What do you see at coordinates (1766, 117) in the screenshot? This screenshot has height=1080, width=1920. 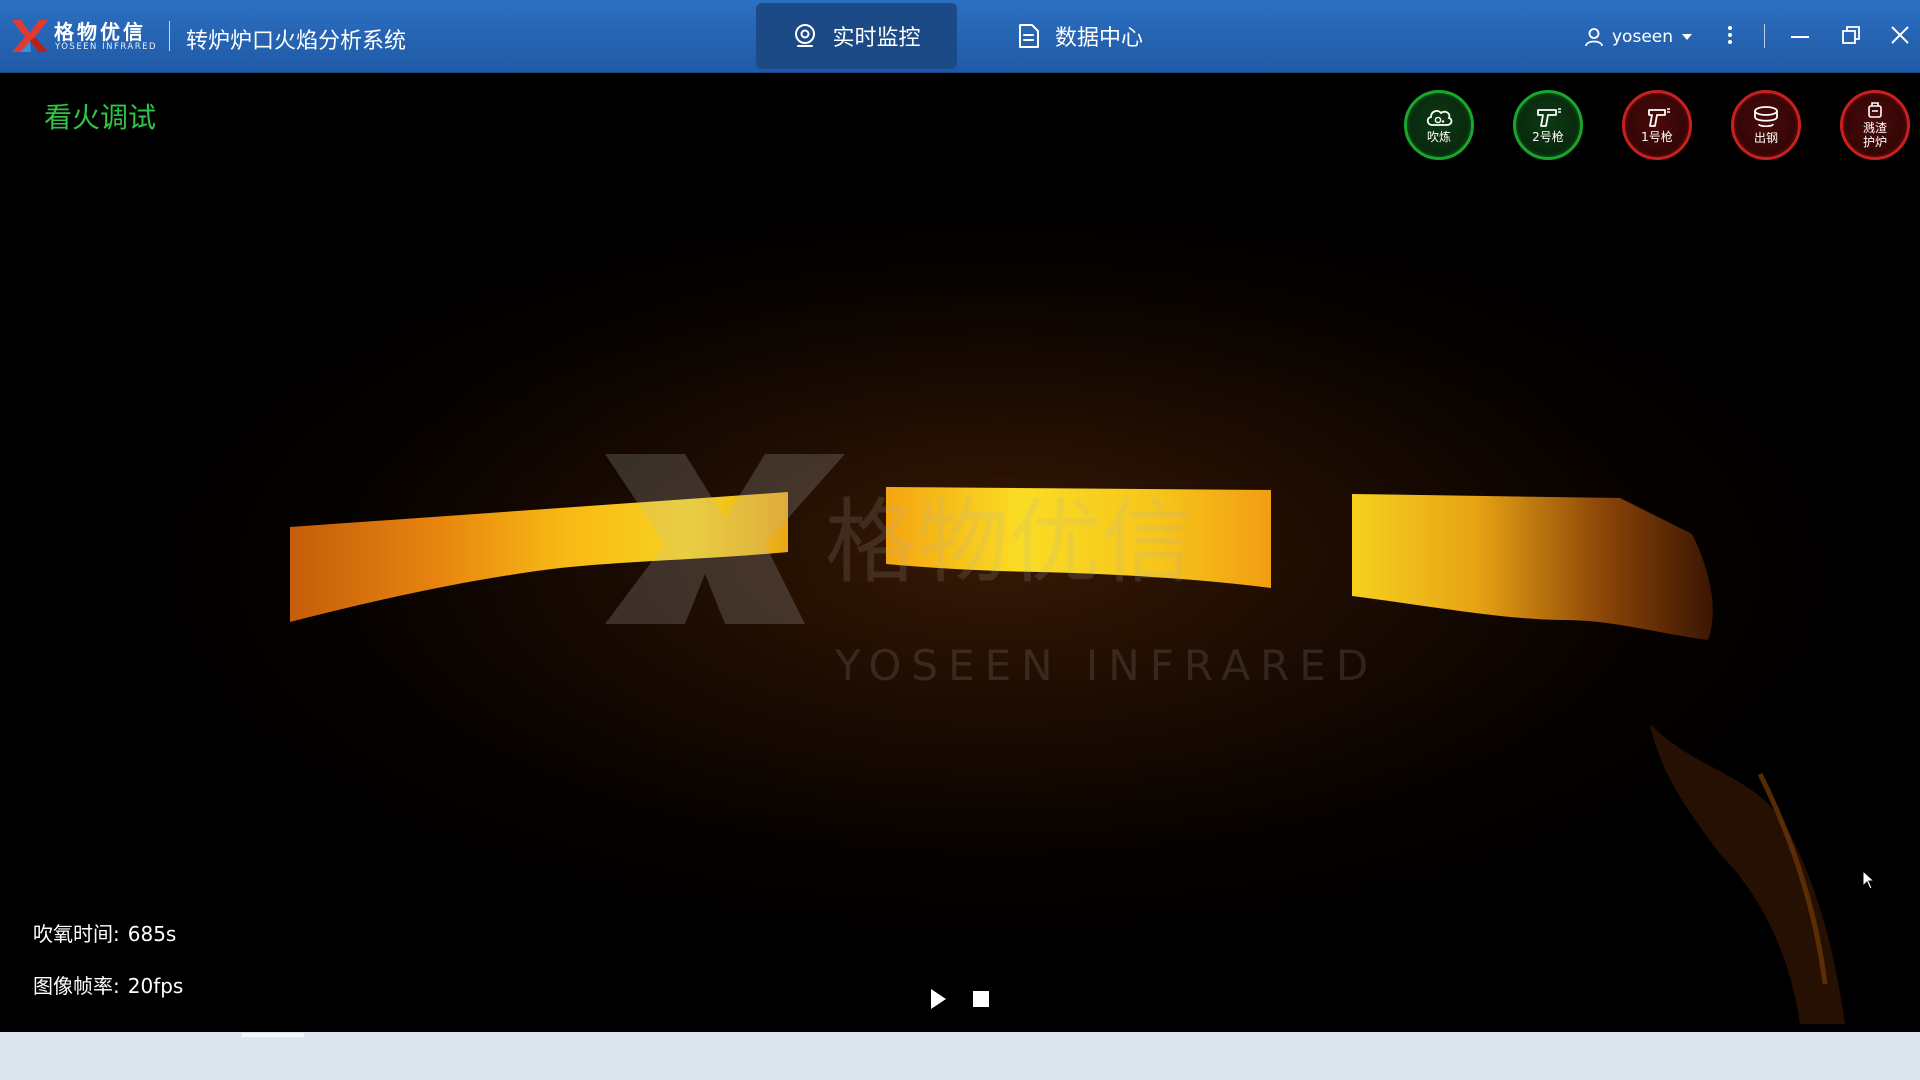 I see `tapping-ladle-icon` at bounding box center [1766, 117].